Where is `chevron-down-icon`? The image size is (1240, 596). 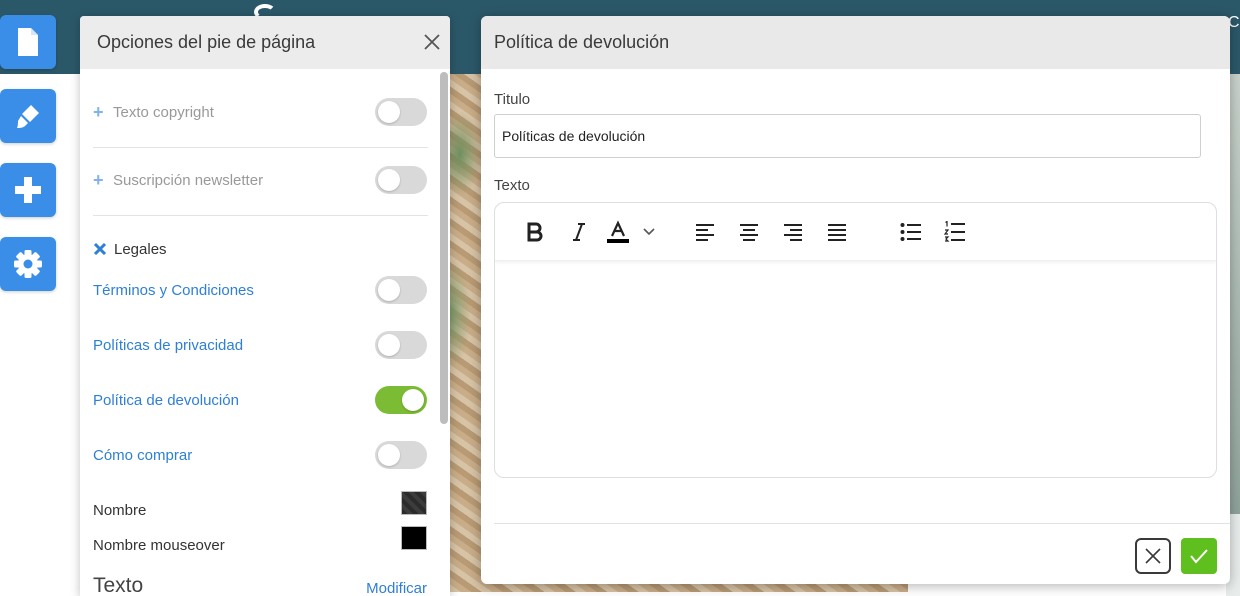 chevron-down-icon is located at coordinates (649, 231).